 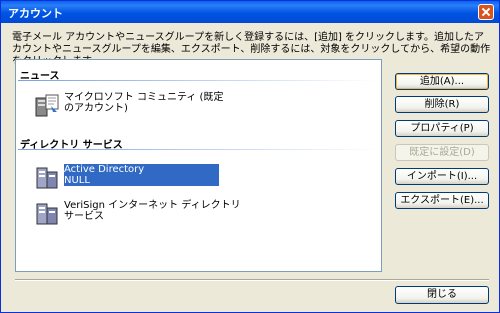 I want to click on footer-separator, so click(x=252, y=280).